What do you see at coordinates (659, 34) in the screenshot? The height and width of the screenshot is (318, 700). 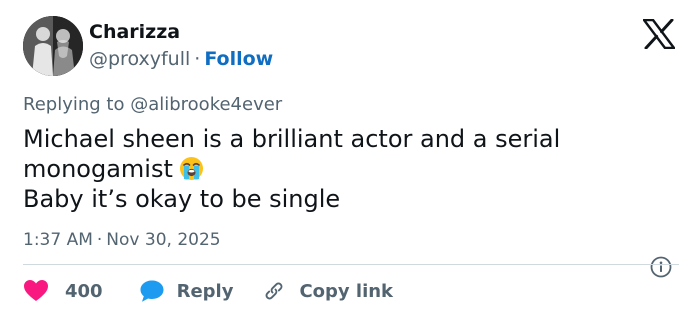 I see `x-logo-icon` at bounding box center [659, 34].